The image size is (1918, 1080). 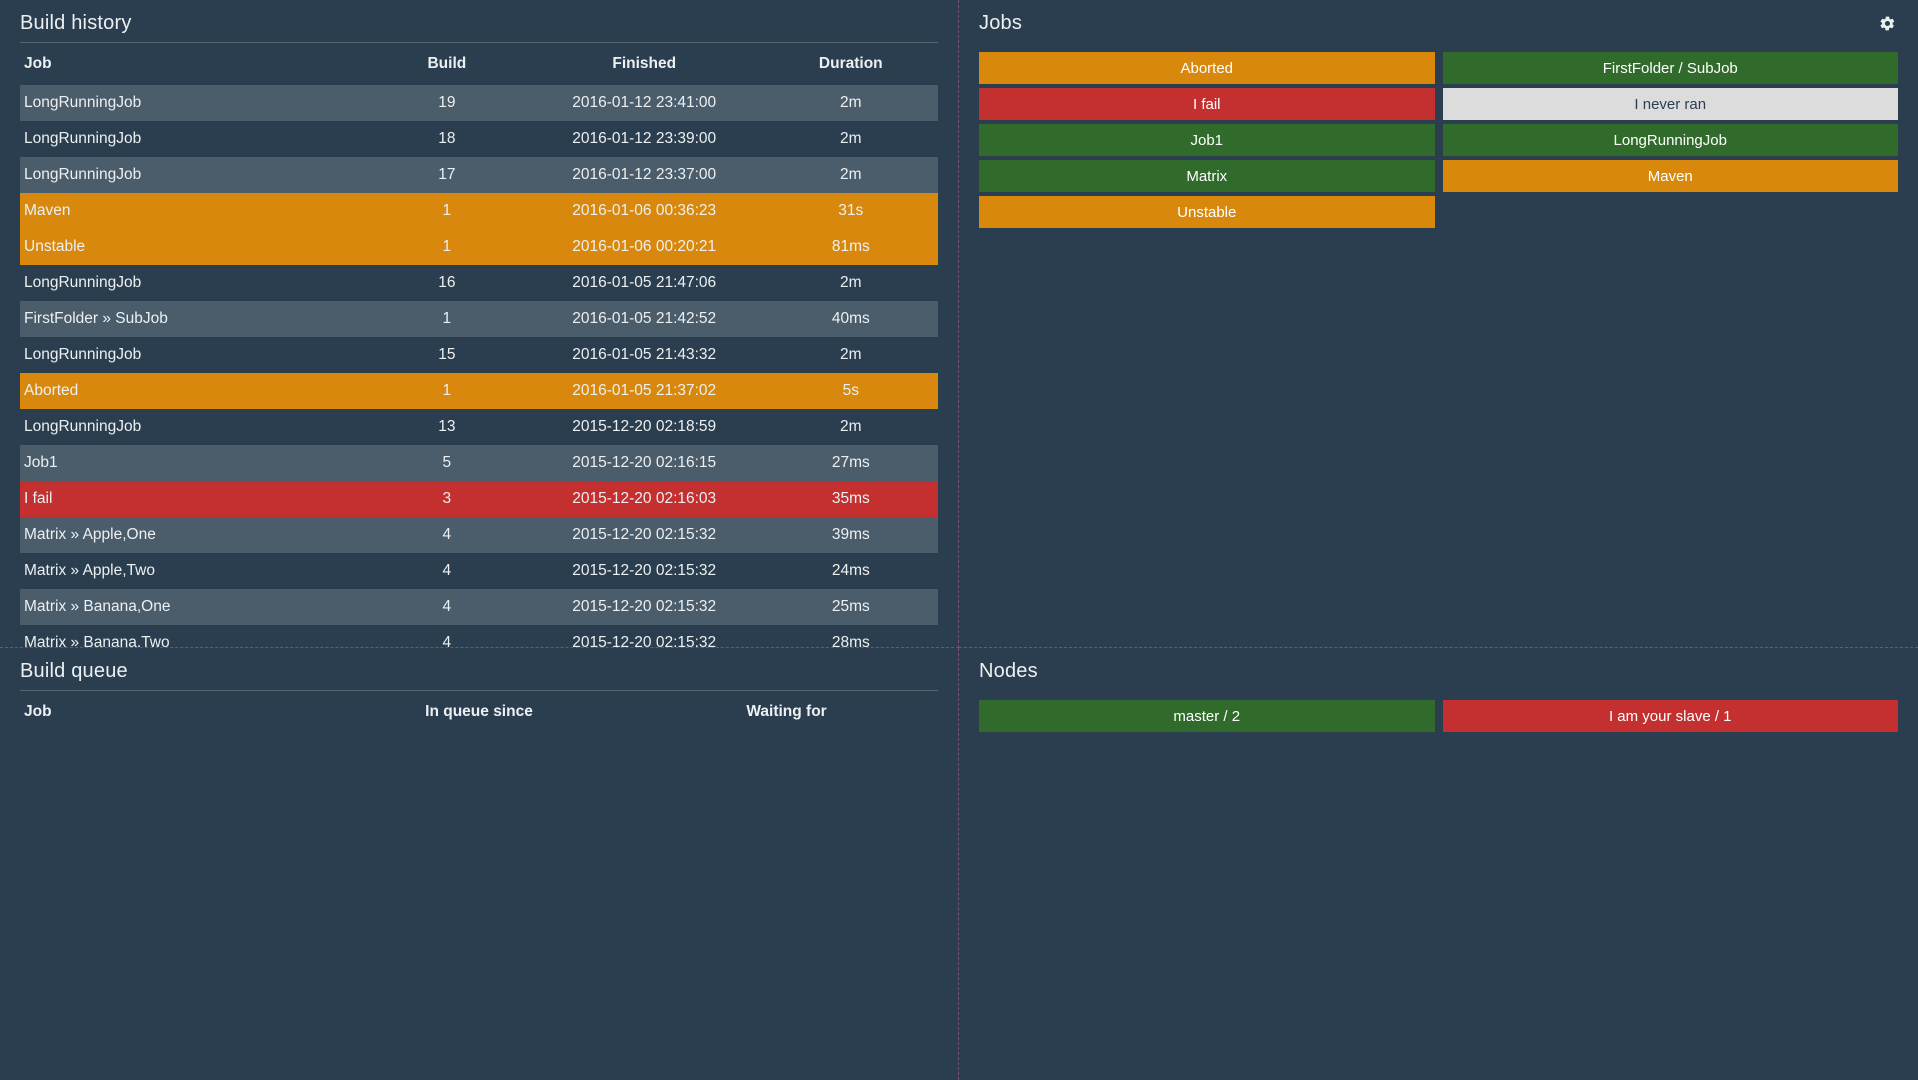 I want to click on column-header-job: Job, so click(x=194, y=64).